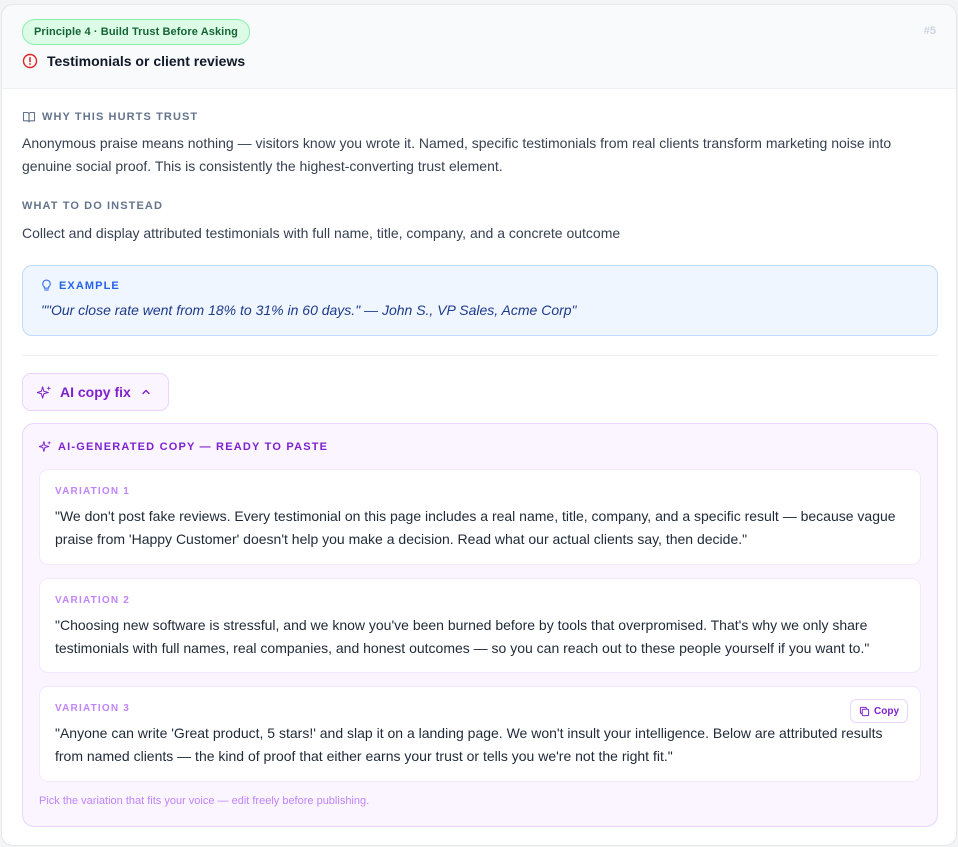 Image resolution: width=958 pixels, height=847 pixels. Describe the element at coordinates (89, 285) in the screenshot. I see `example-label-text: EXAMPLE` at that location.